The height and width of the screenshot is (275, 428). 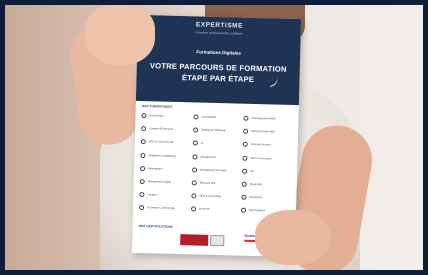 I want to click on left-hand, so click(x=120, y=35).